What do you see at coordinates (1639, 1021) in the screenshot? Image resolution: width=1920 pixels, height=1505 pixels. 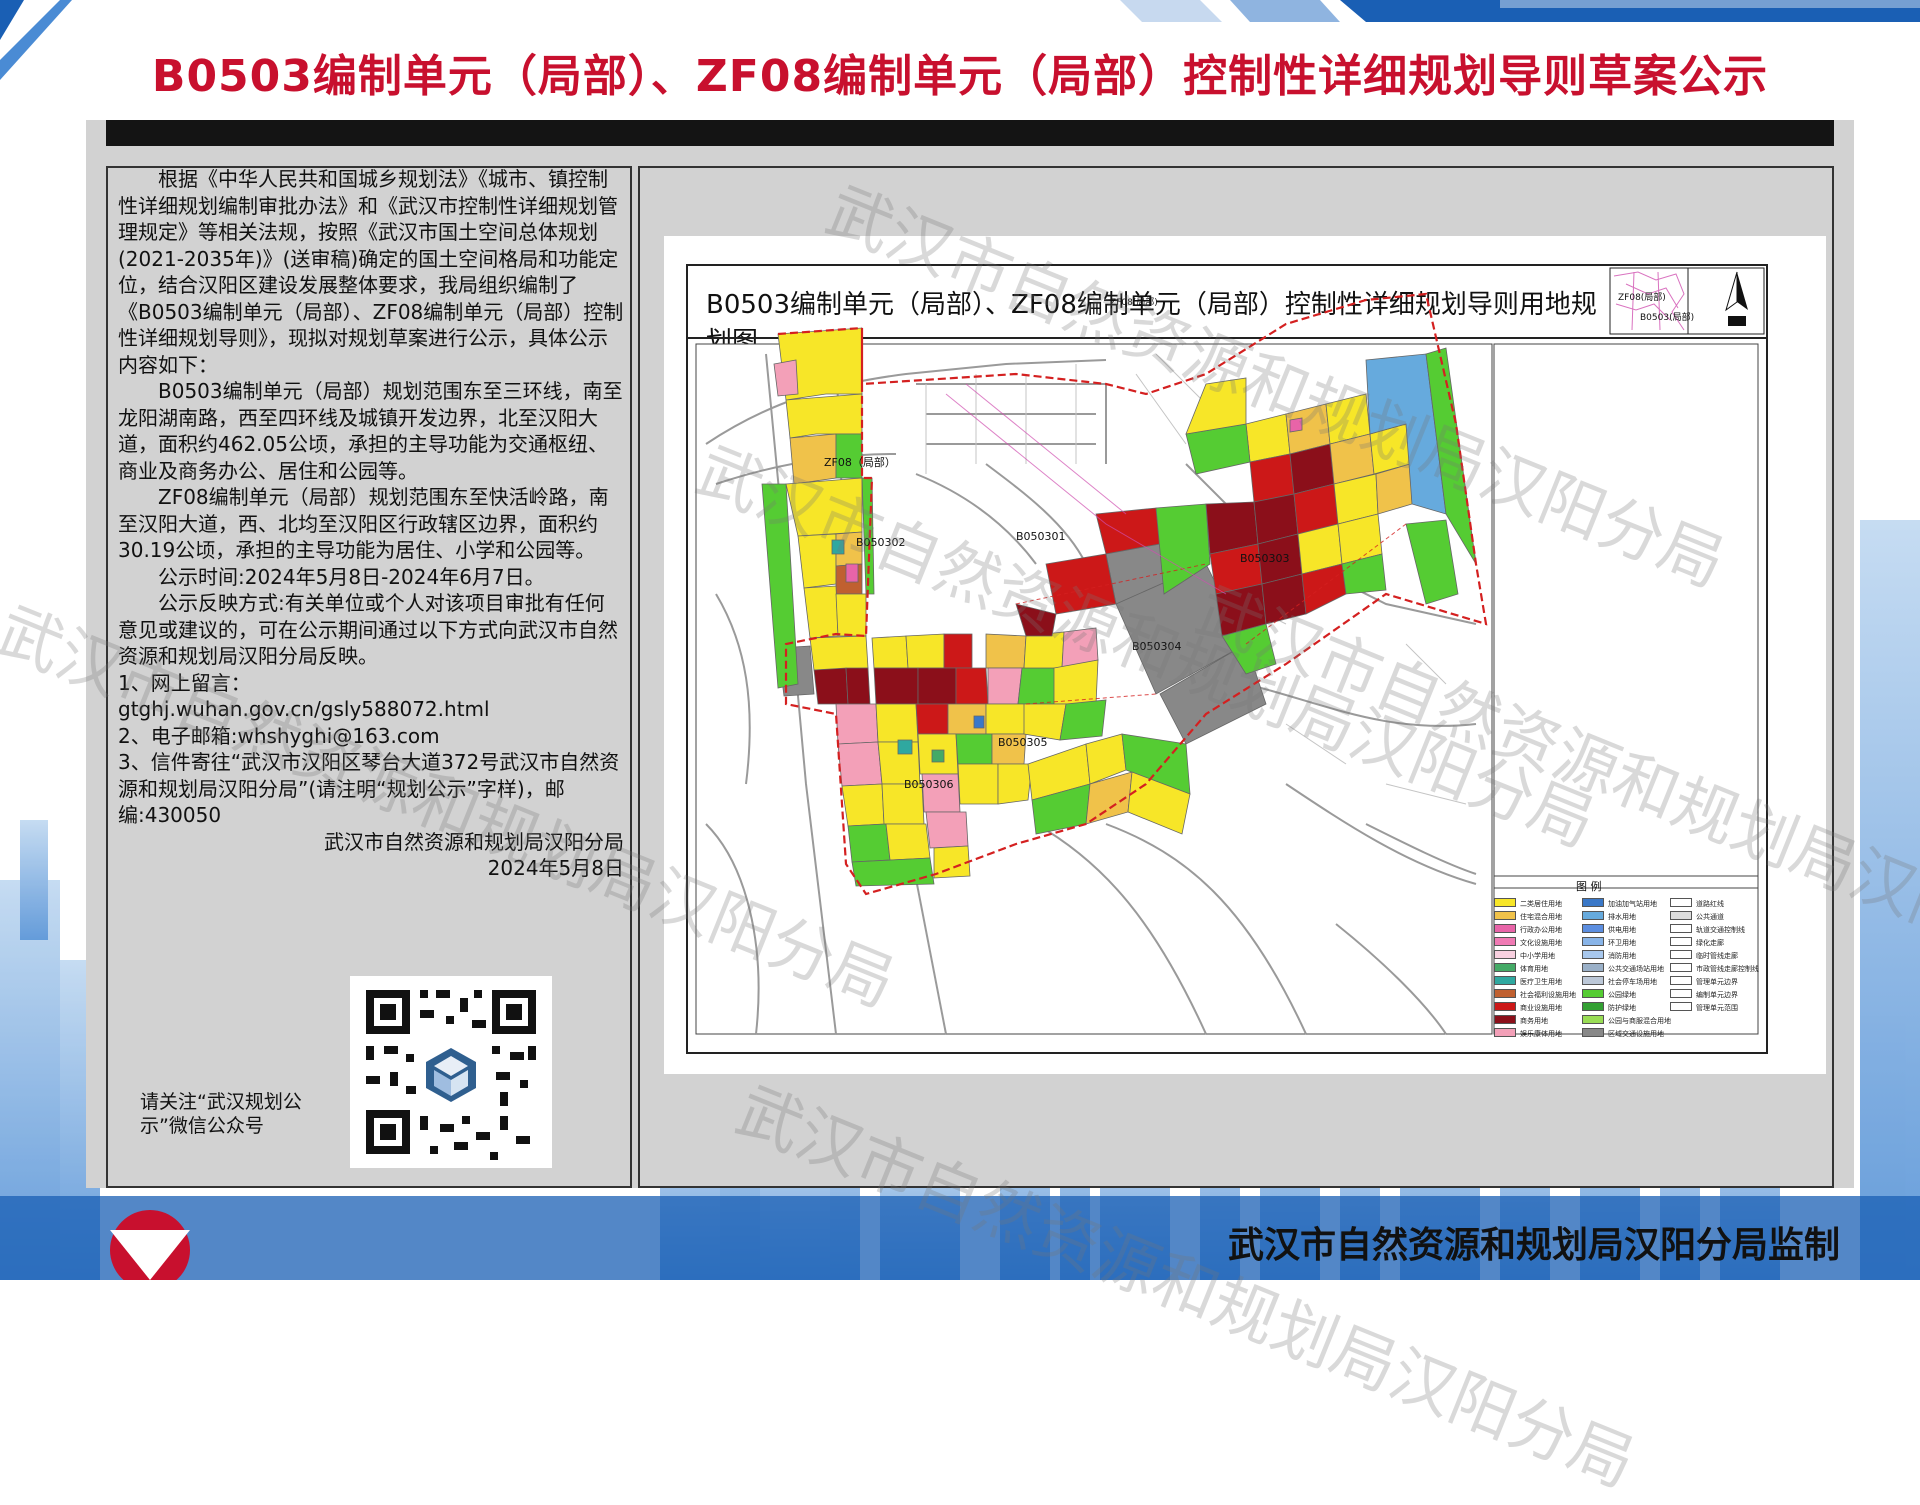 I see `legend-label: 公园与商服混合用地` at bounding box center [1639, 1021].